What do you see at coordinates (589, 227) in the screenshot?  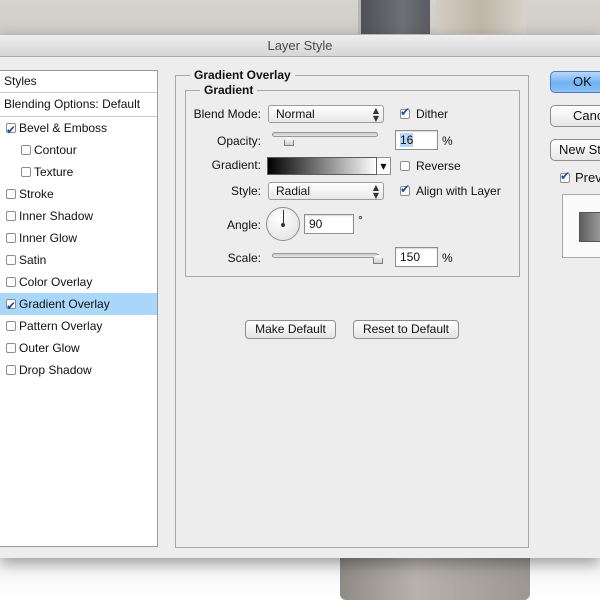 I see `preview-swatch` at bounding box center [589, 227].